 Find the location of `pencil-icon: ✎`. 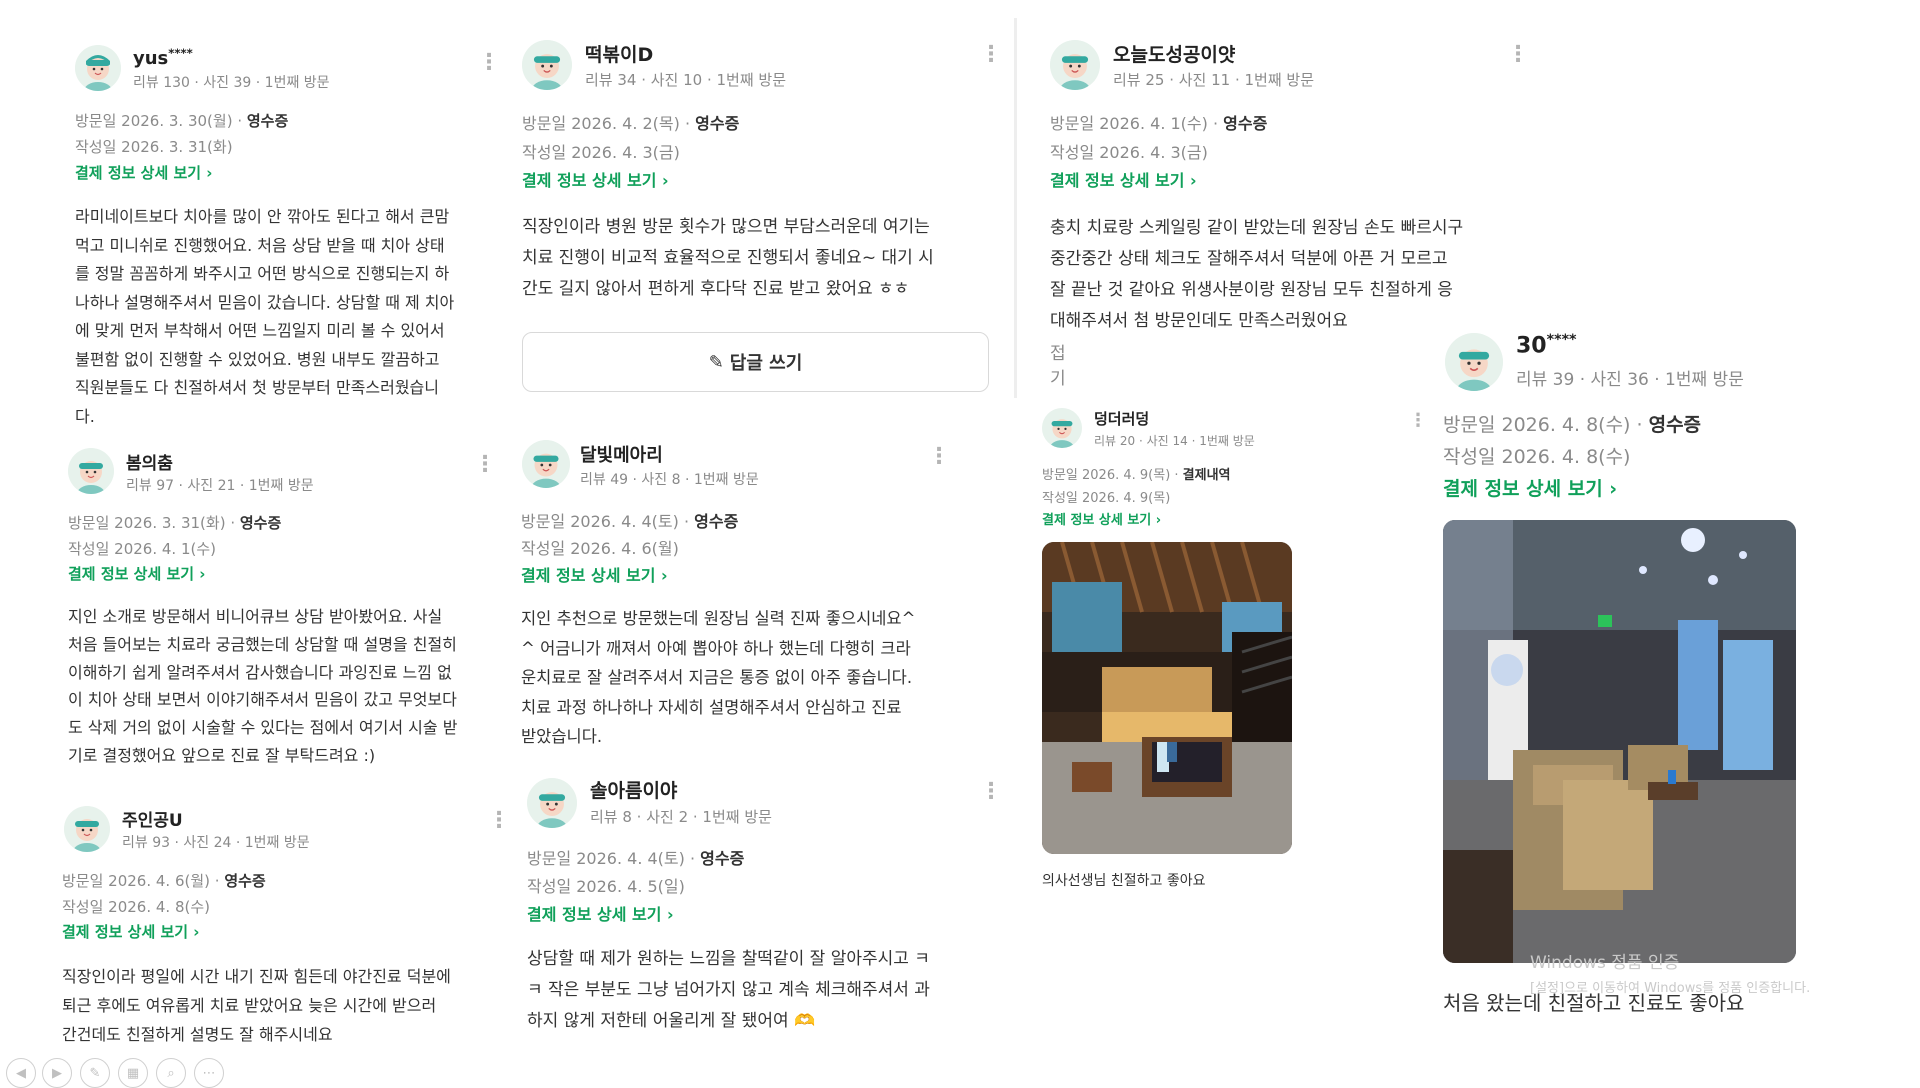

pencil-icon: ✎ is located at coordinates (716, 362).